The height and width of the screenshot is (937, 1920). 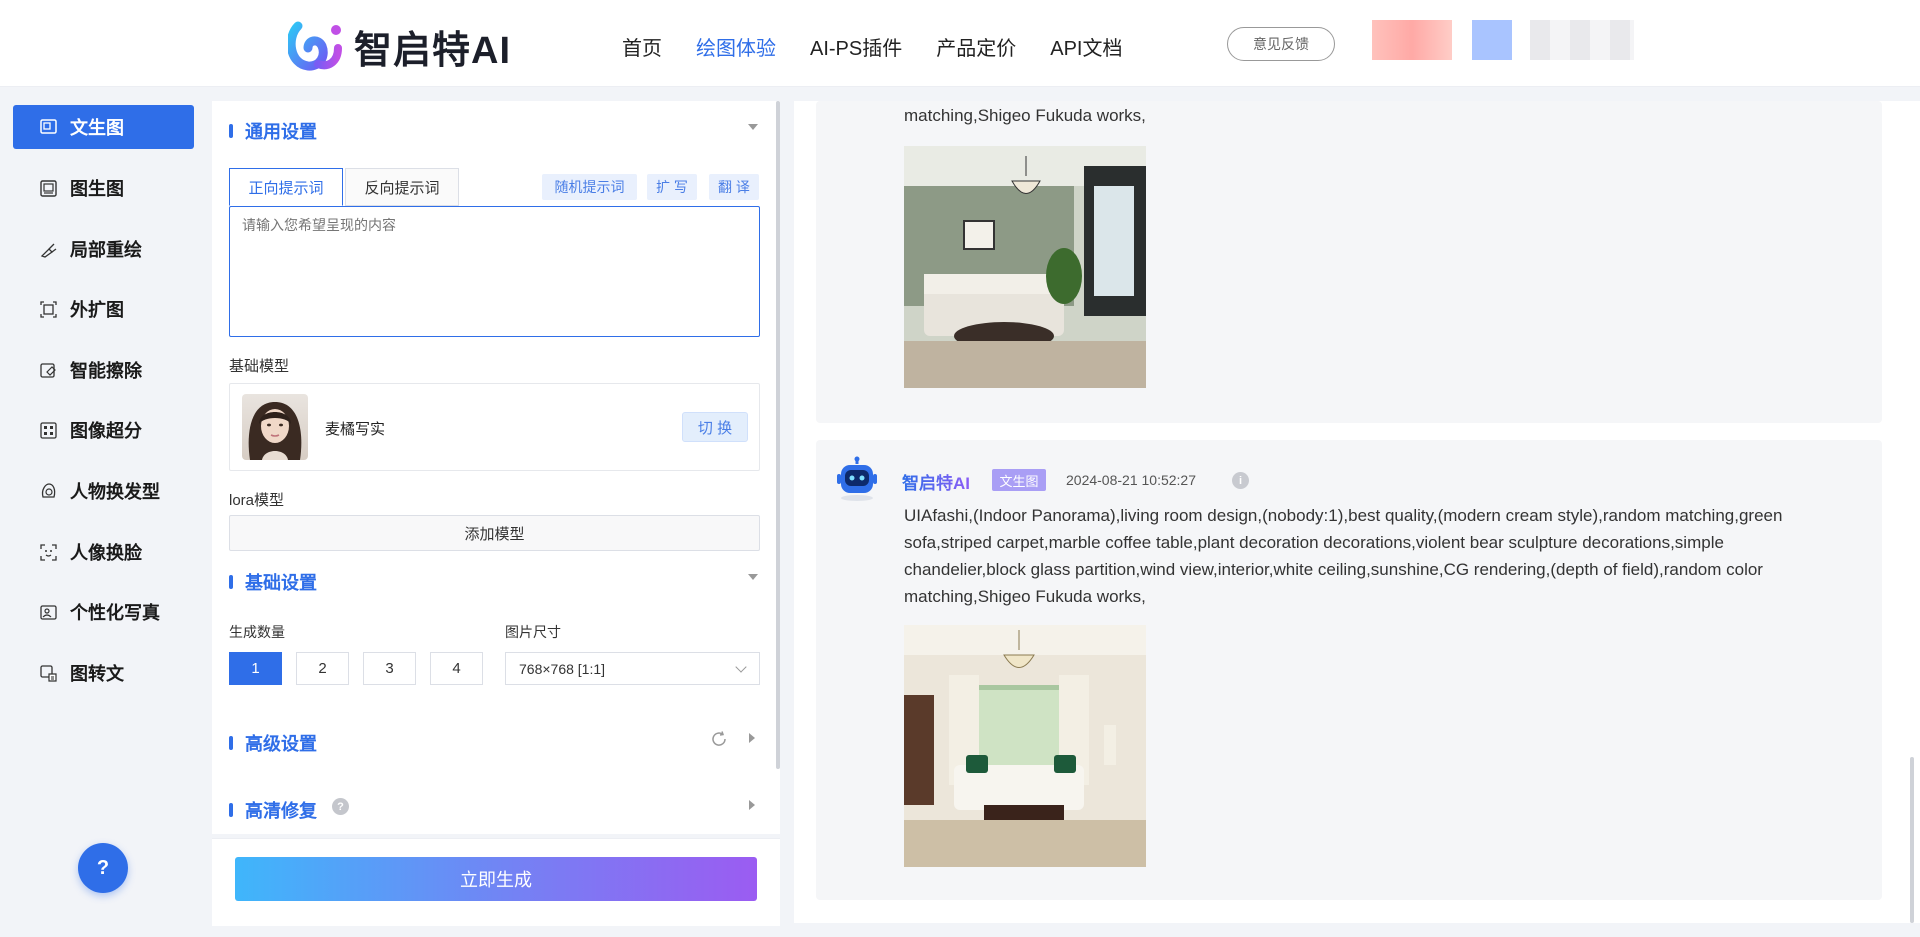 What do you see at coordinates (315, 46) in the screenshot?
I see `logo-icon` at bounding box center [315, 46].